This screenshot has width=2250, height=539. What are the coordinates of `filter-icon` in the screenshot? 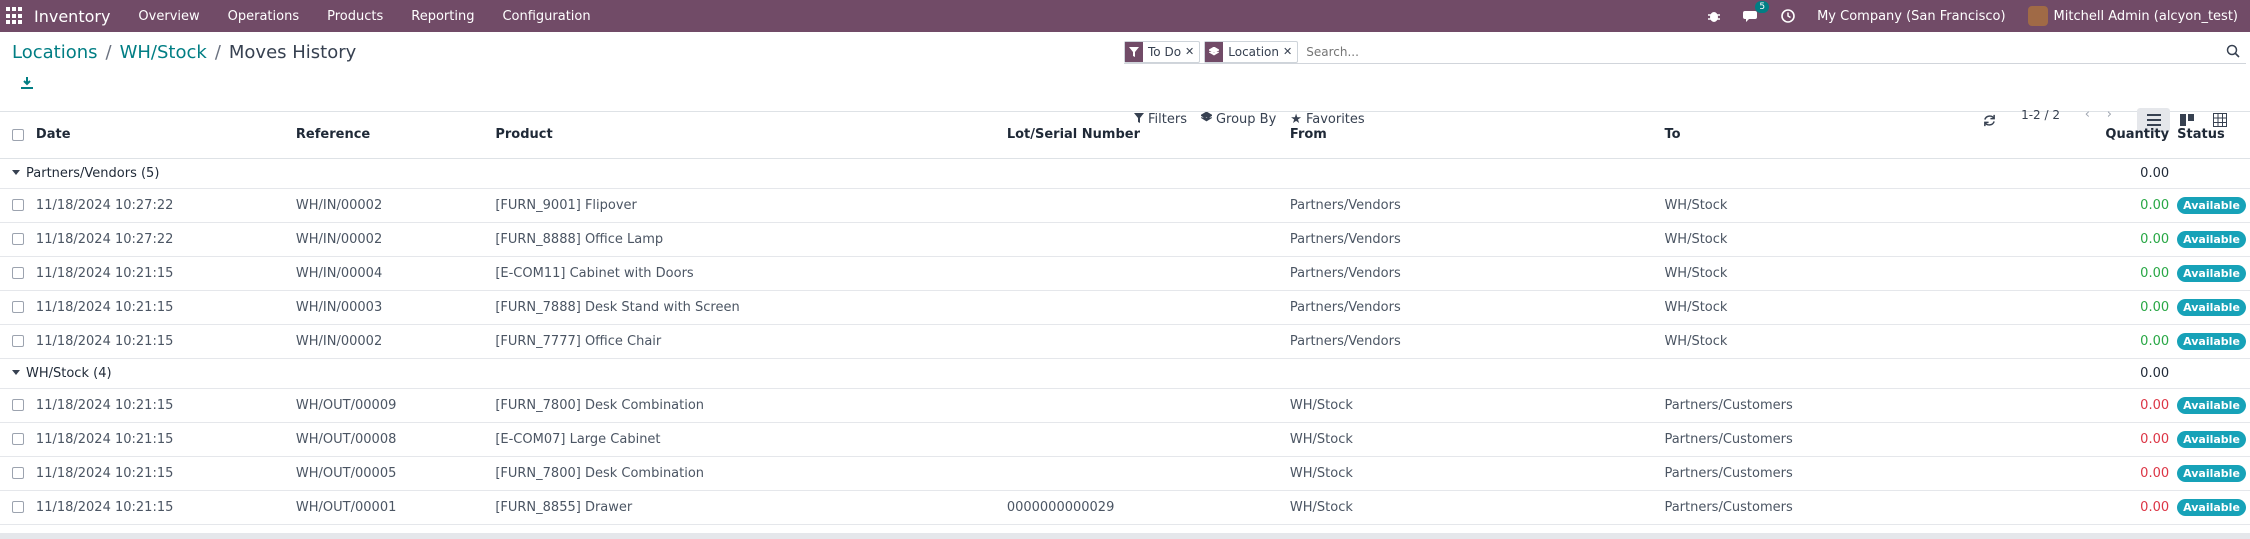 It's located at (1134, 51).